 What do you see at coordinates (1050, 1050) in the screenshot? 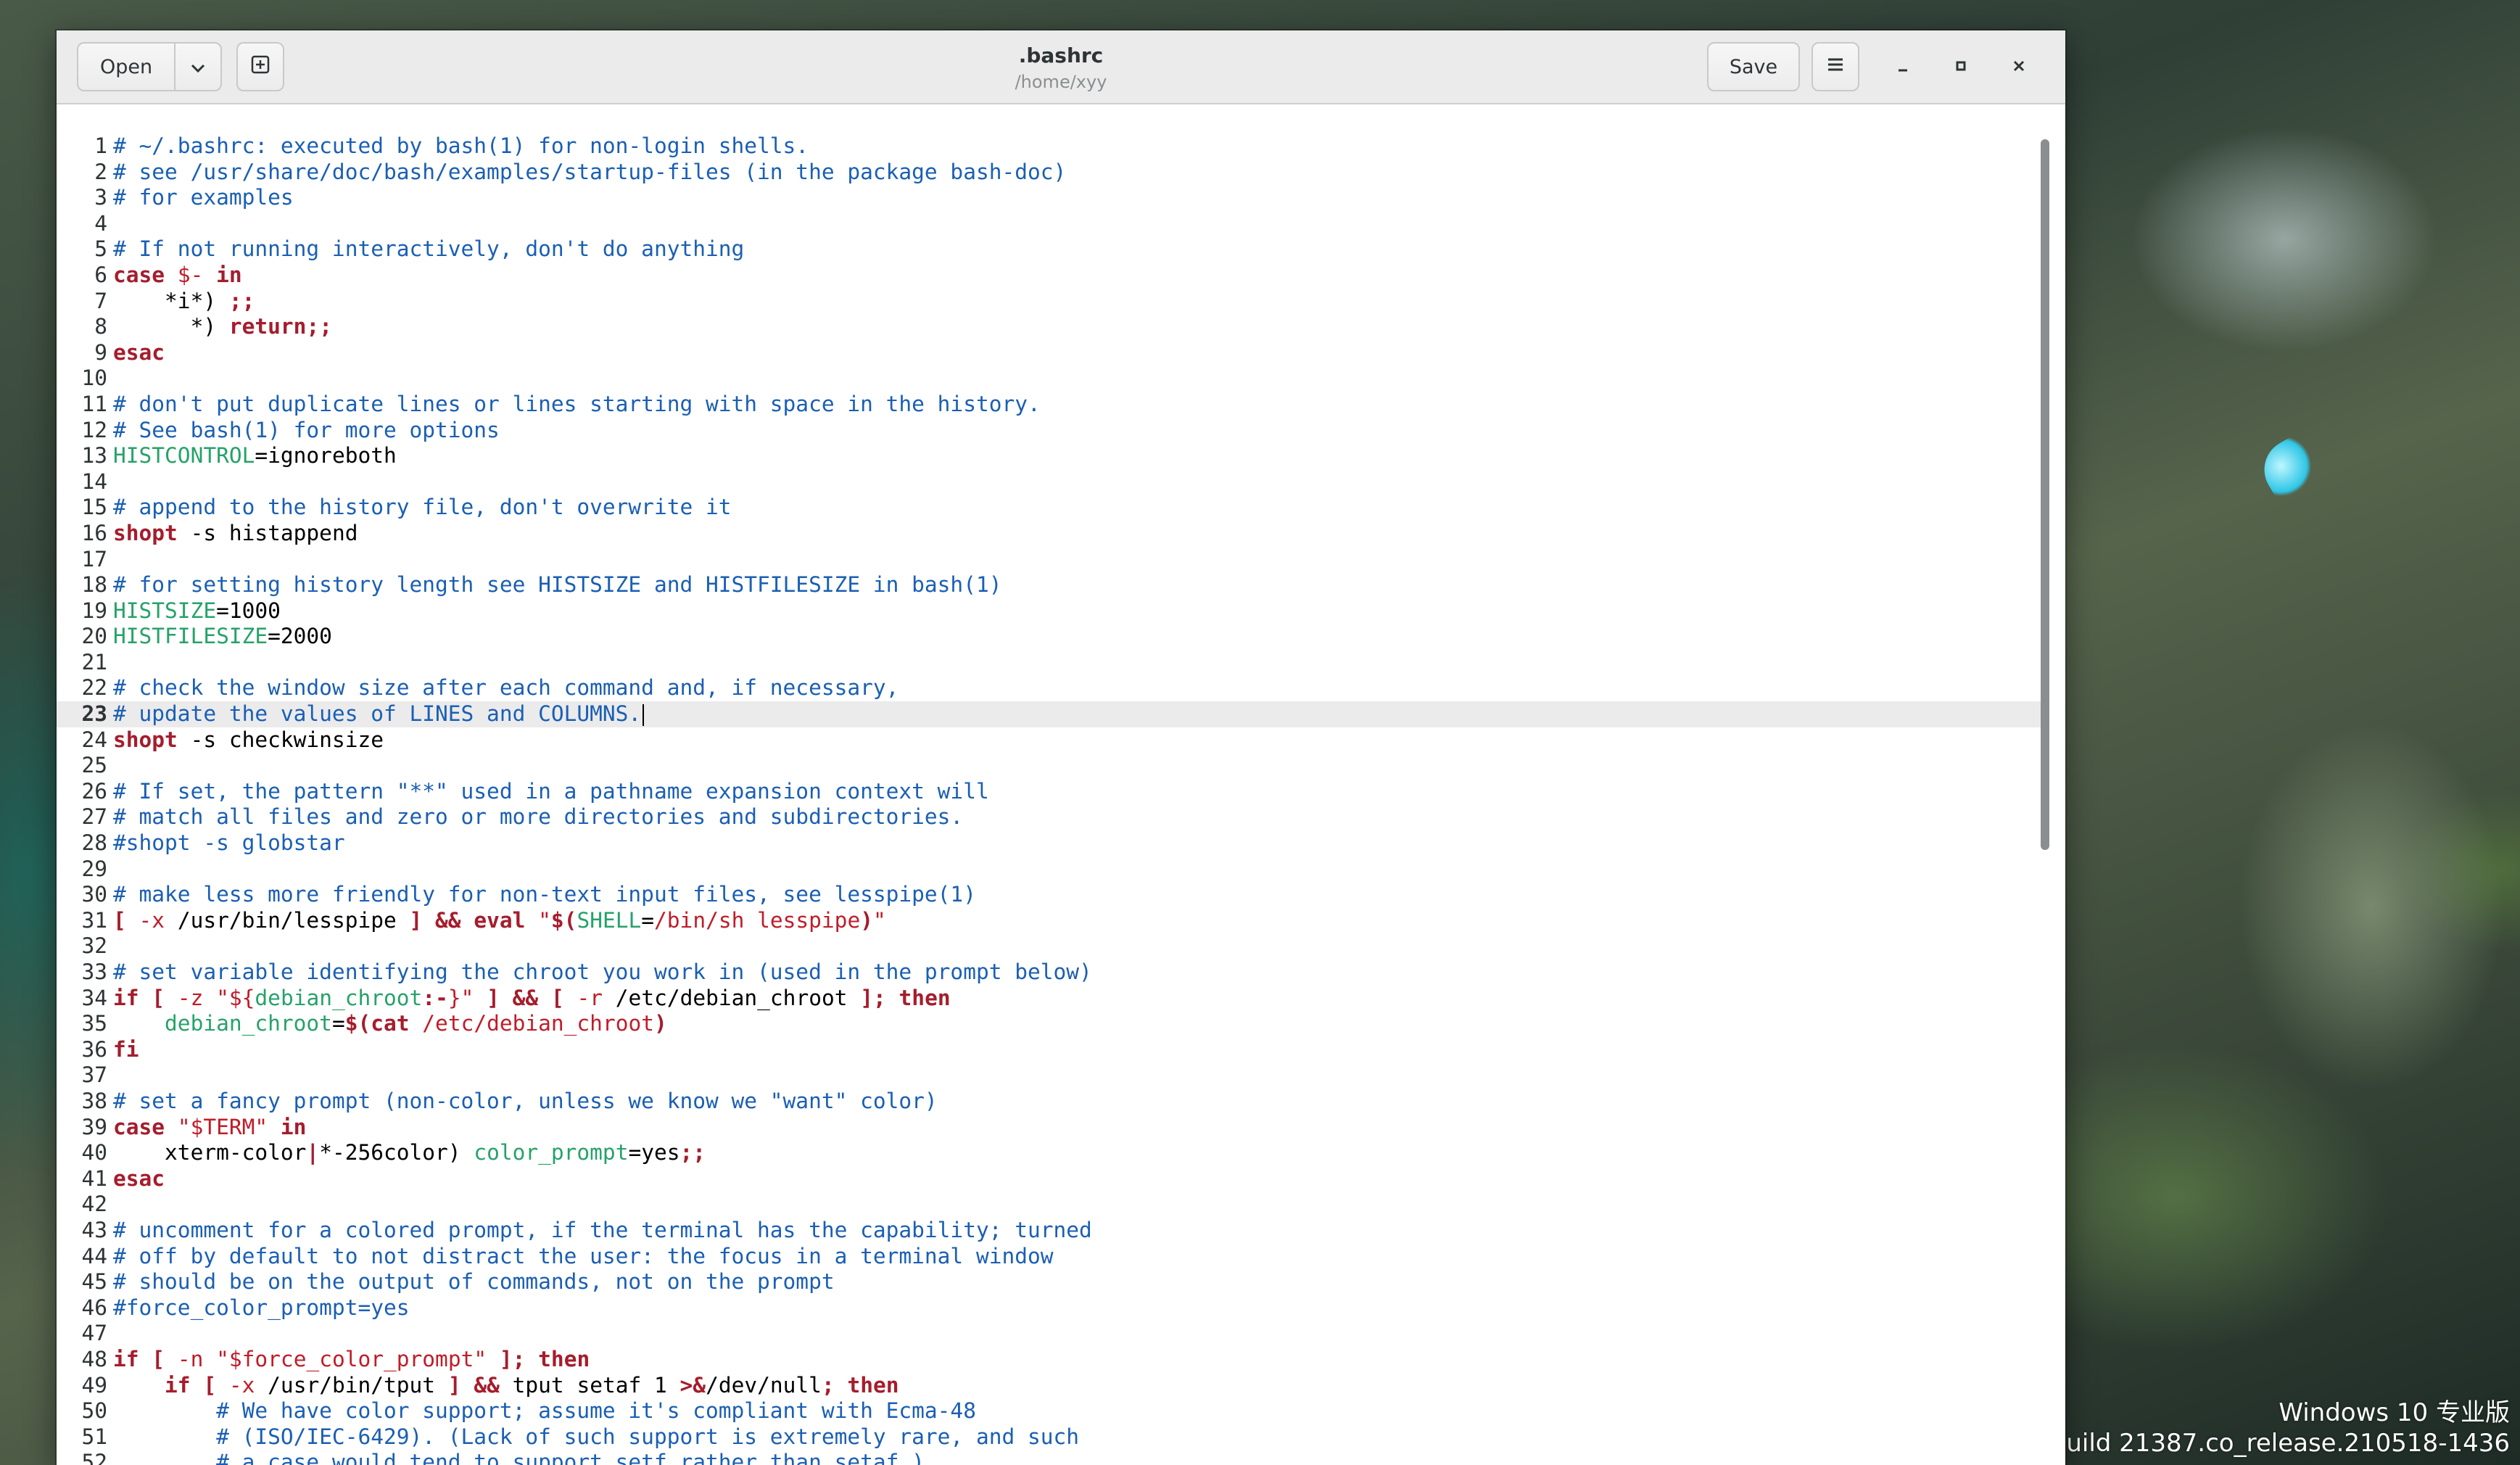
I see `code-line: 36 fi` at bounding box center [1050, 1050].